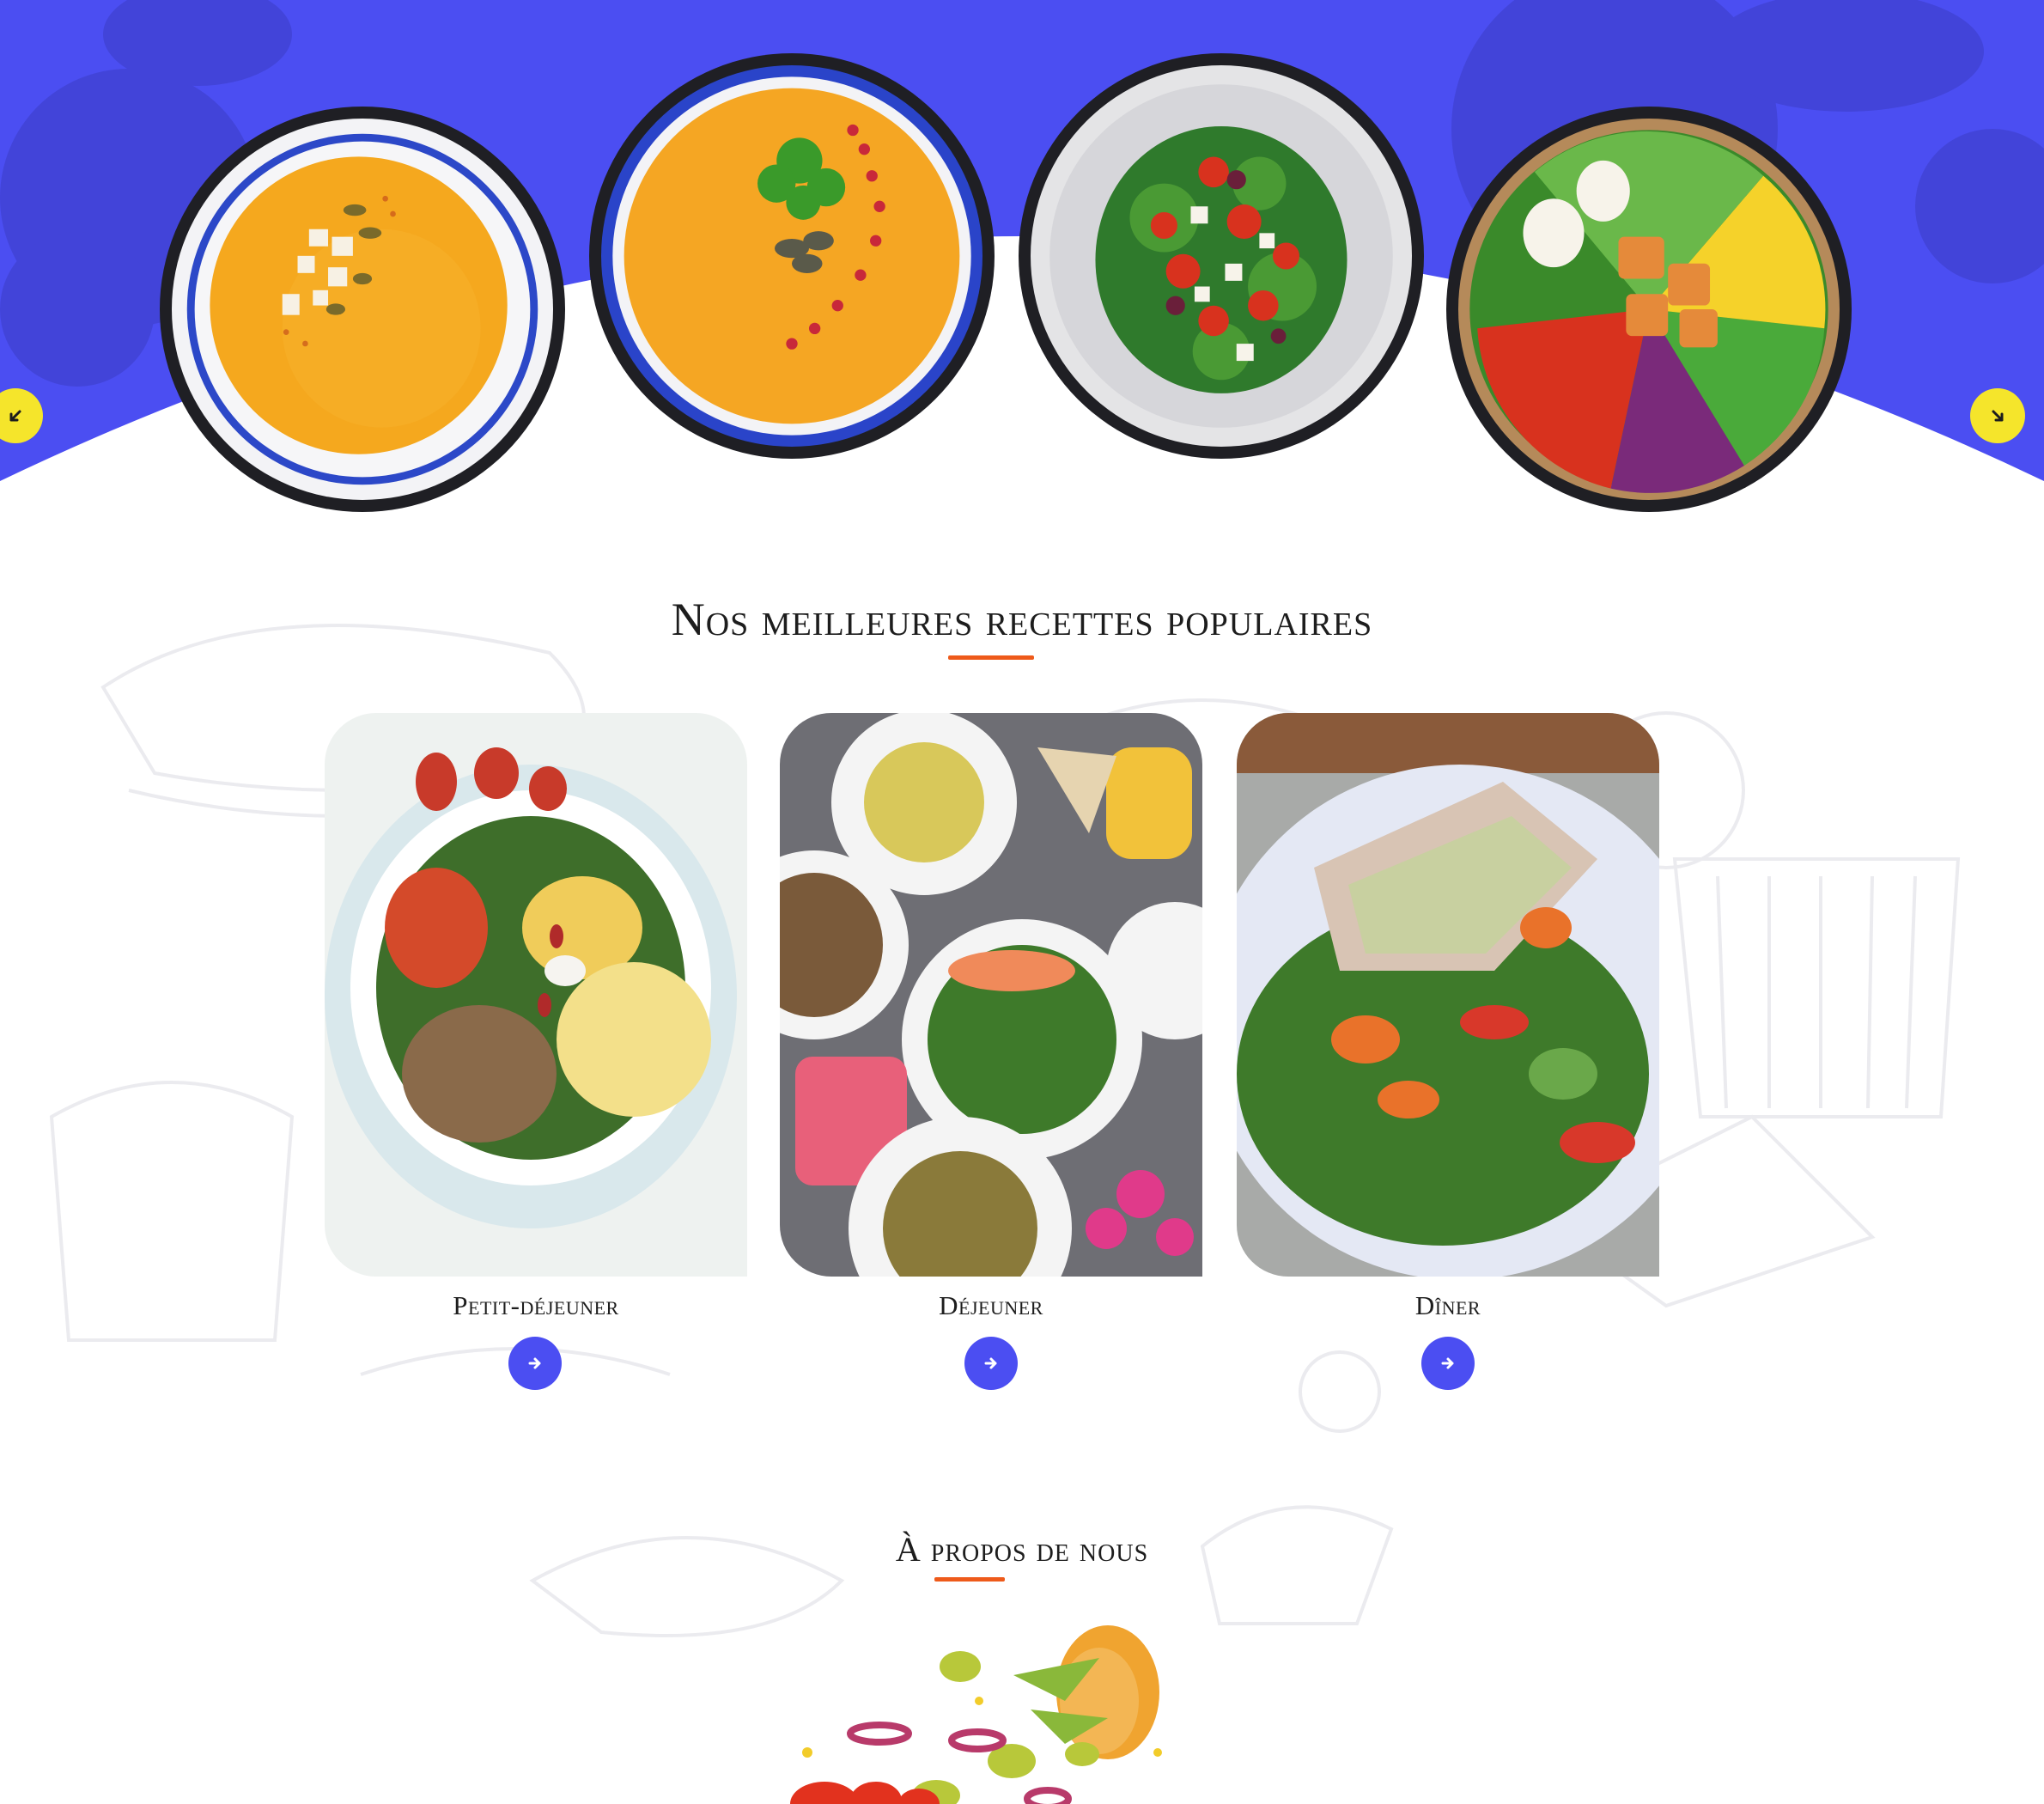 Image resolution: width=2044 pixels, height=1804 pixels. I want to click on dinner-salad-image, so click(1448, 995).